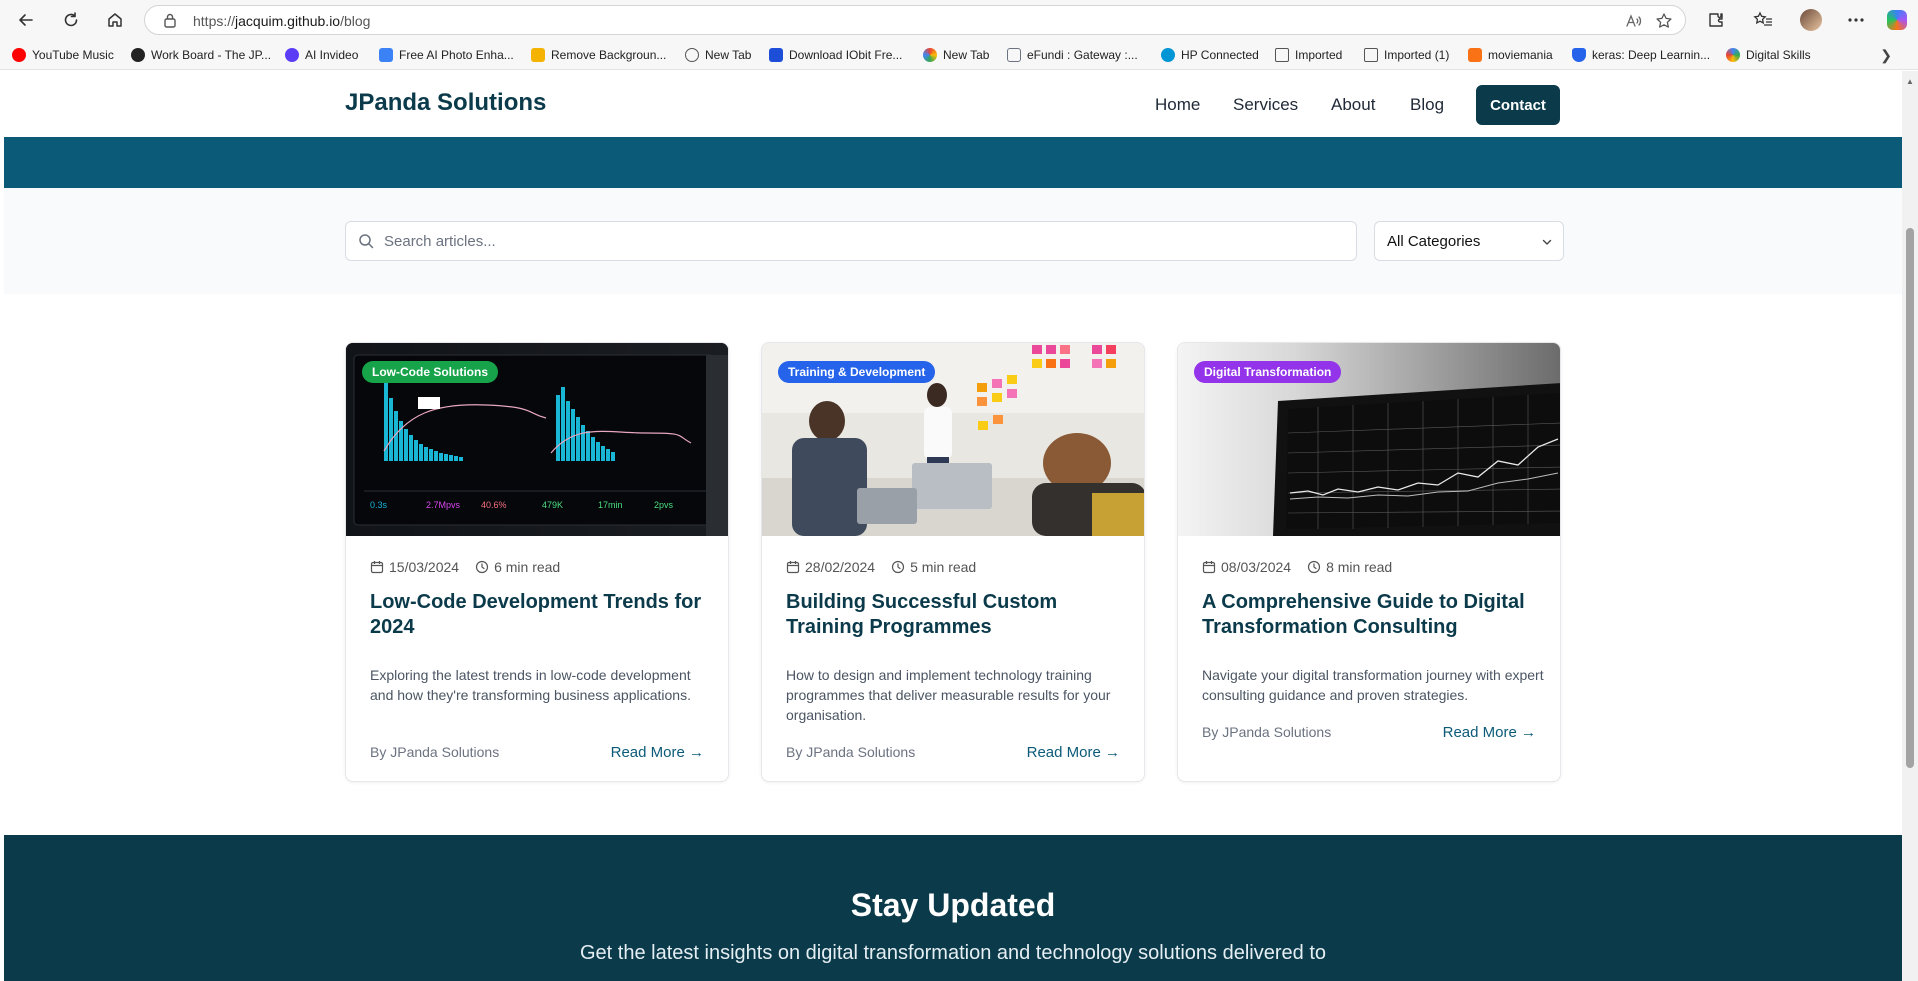 The image size is (1918, 981). I want to click on svg-text: 17min, so click(610, 505).